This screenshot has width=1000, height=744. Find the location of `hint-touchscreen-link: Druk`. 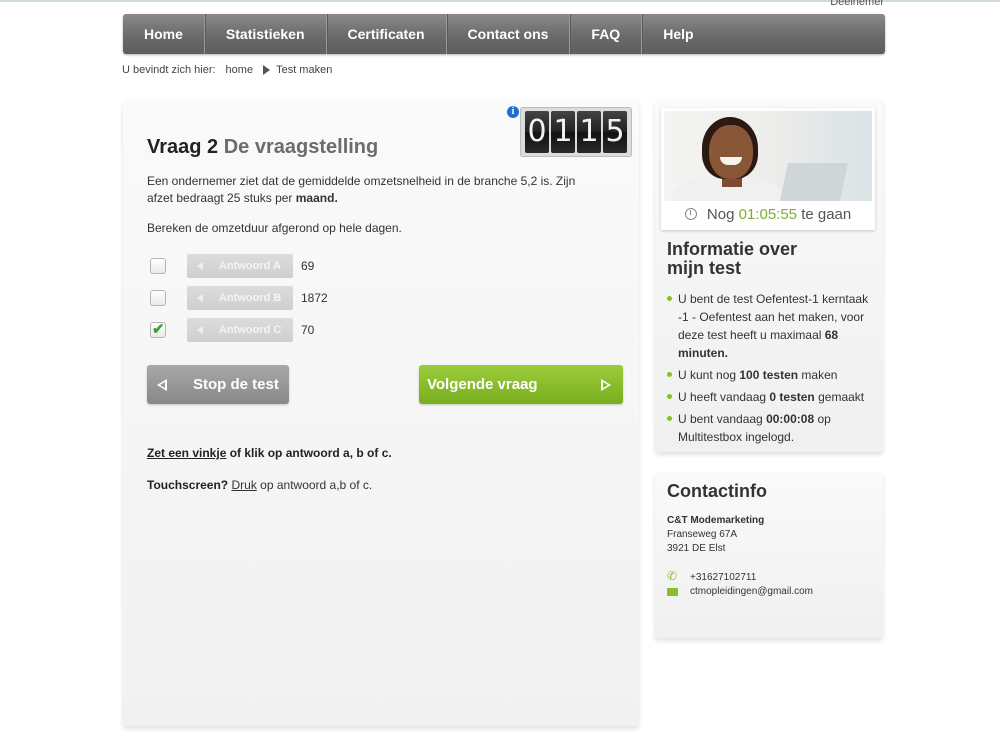

hint-touchscreen-link: Druk is located at coordinates (243, 485).